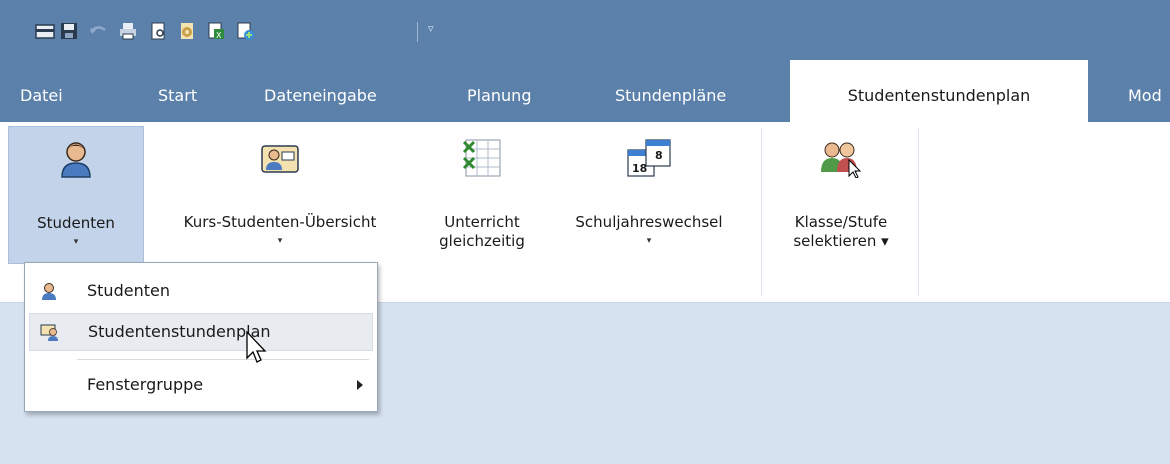 This screenshot has width=1170, height=464. Describe the element at coordinates (98, 31) in the screenshot. I see `undo-icon` at that location.